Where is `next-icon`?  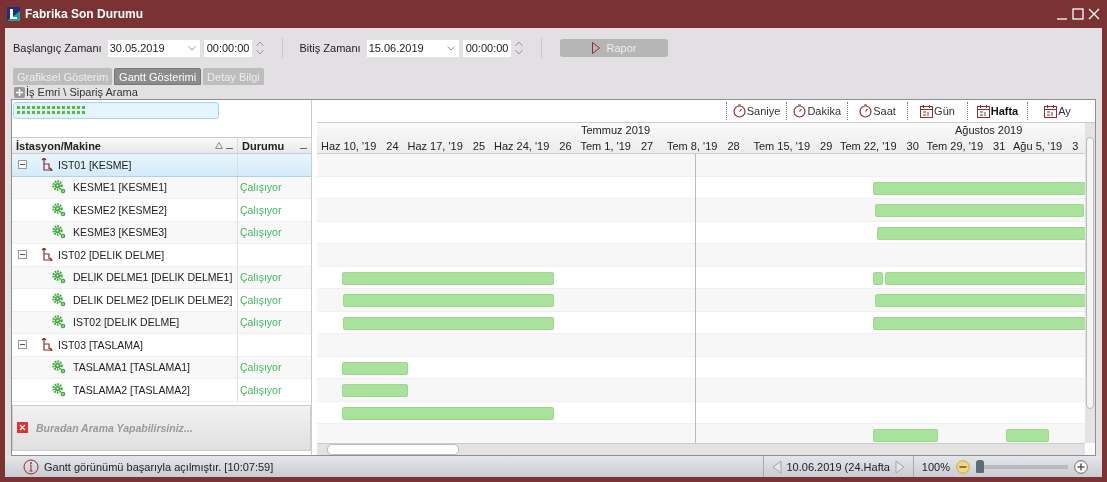 next-icon is located at coordinates (899, 466).